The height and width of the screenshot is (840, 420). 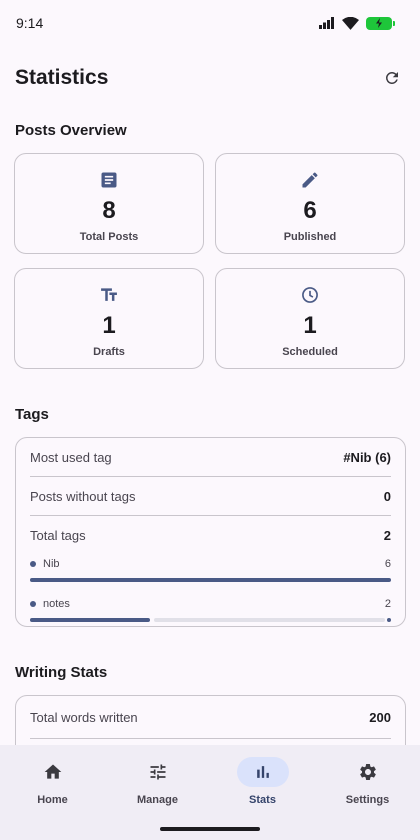 I want to click on nav-item-manage: Manage, so click(x=158, y=781).